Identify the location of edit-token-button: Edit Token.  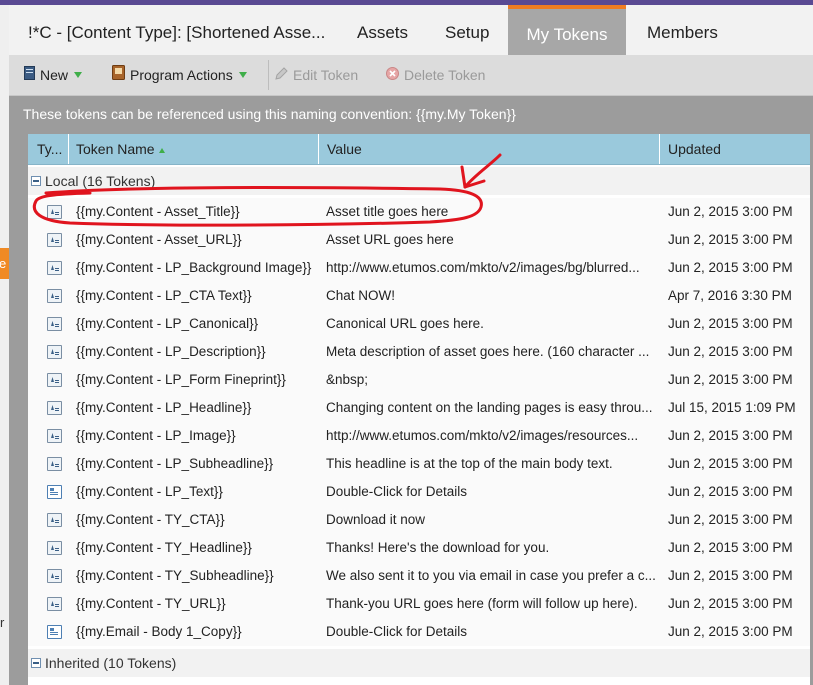
(316, 75).